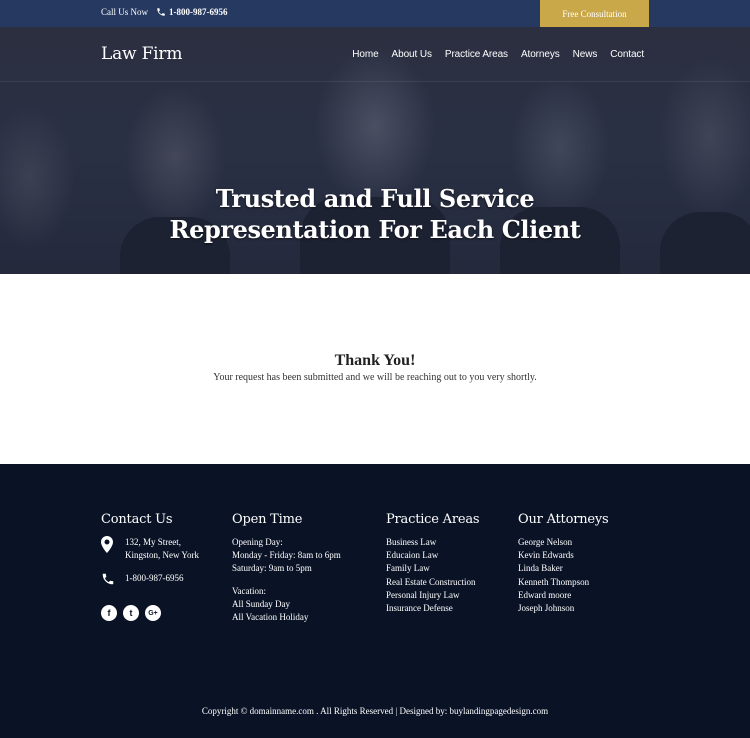 The image size is (750, 738). I want to click on open-time-line: Saturday: 9am to 5pm, so click(272, 568).